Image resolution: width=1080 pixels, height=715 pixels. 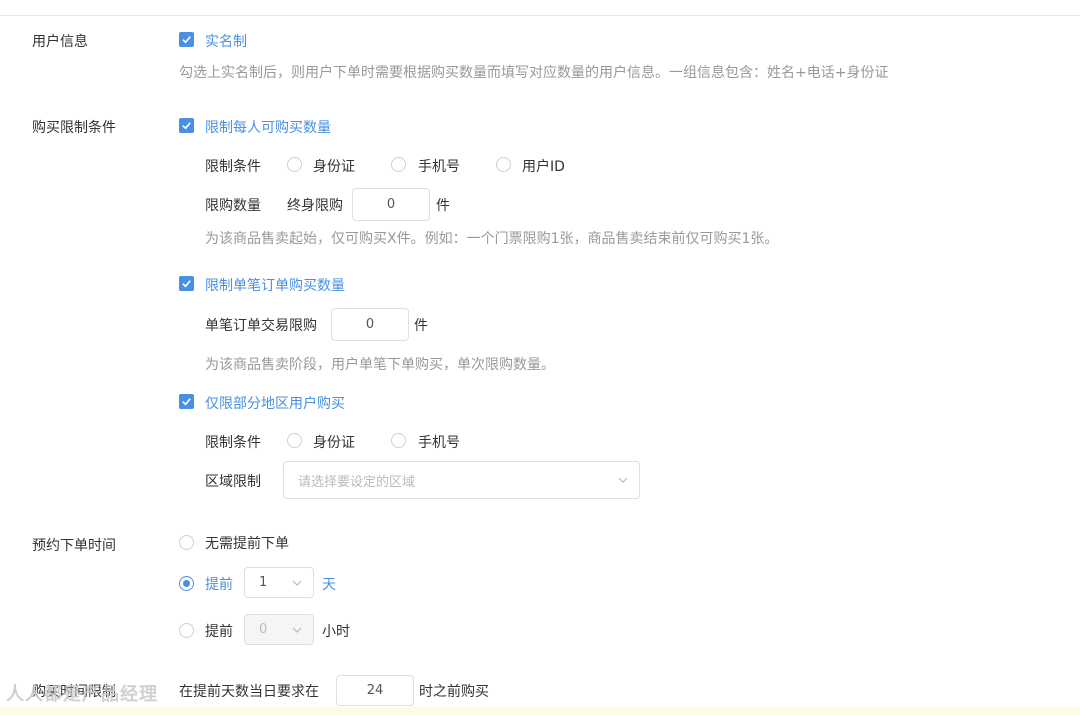 What do you see at coordinates (334, 166) in the screenshot?
I see `option-id-card: 身份证` at bounding box center [334, 166].